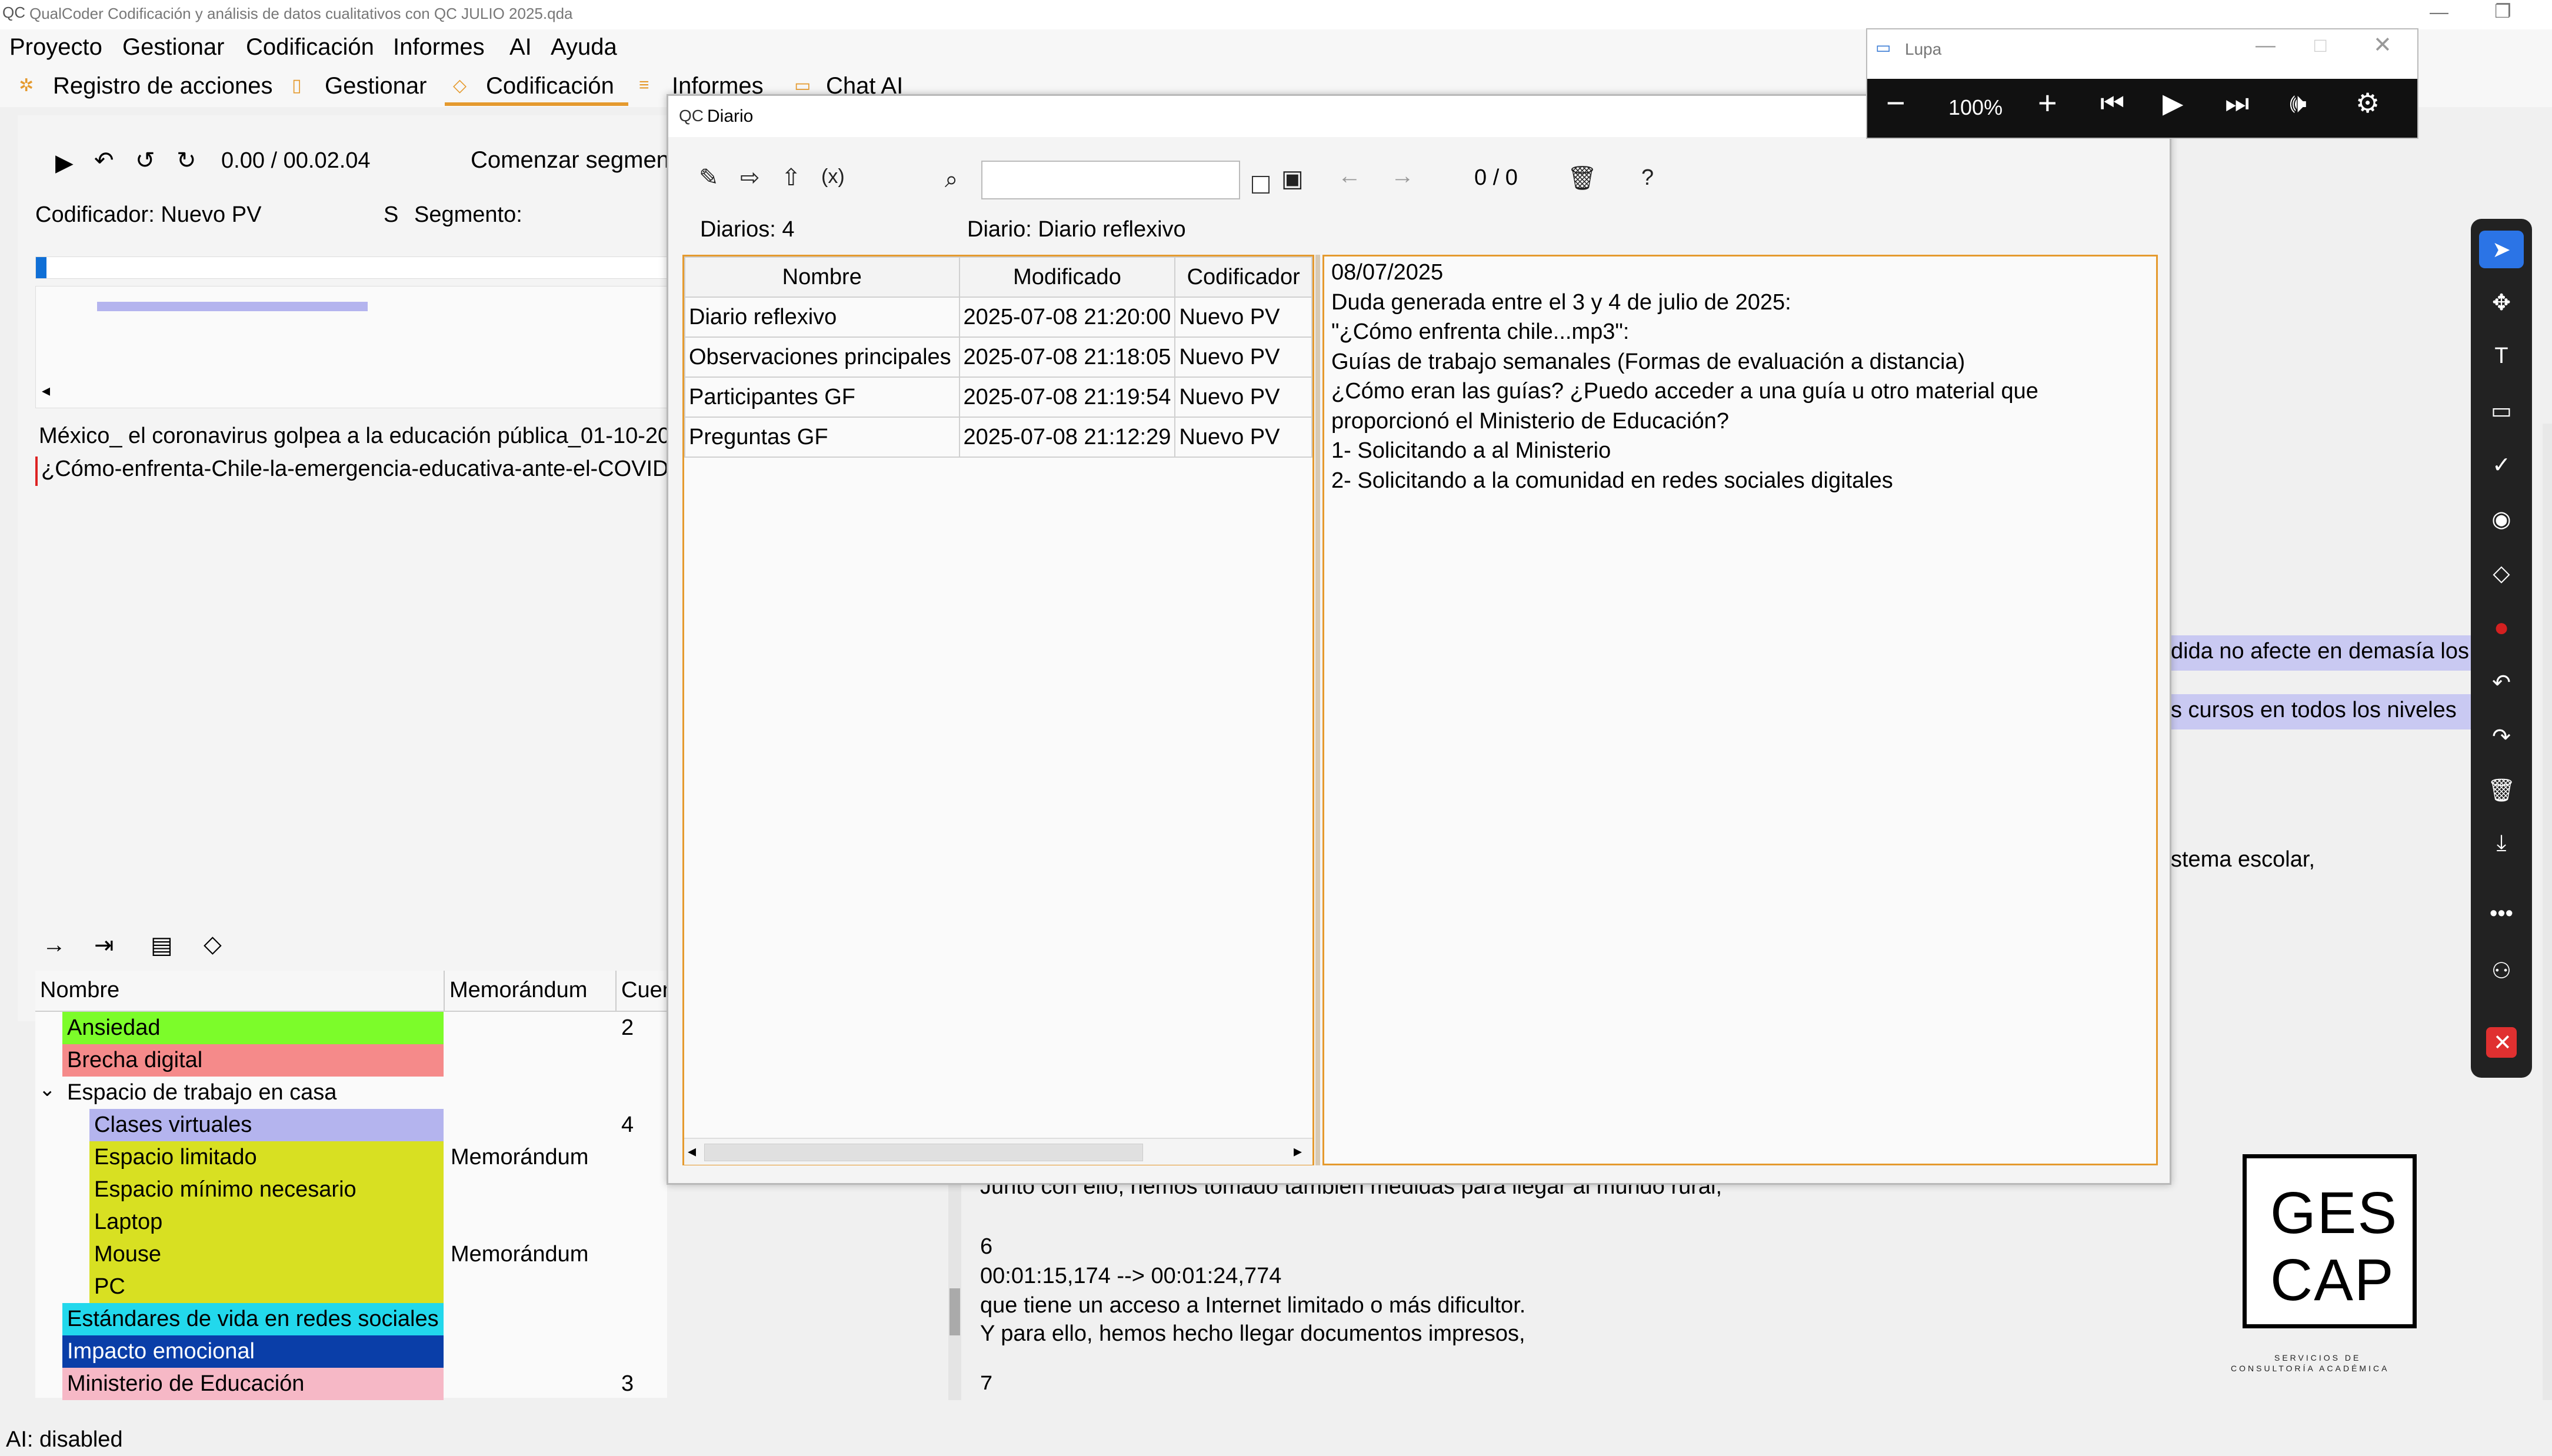  Describe the element at coordinates (520, 47) in the screenshot. I see `menu-ai: AI` at that location.